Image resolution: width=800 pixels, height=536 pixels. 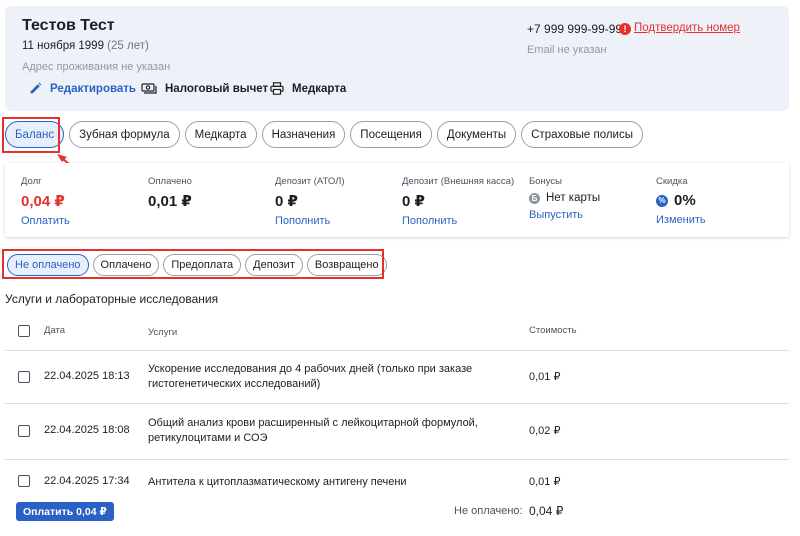 What do you see at coordinates (163, 332) in the screenshot?
I see `column-header-service: Услуги` at bounding box center [163, 332].